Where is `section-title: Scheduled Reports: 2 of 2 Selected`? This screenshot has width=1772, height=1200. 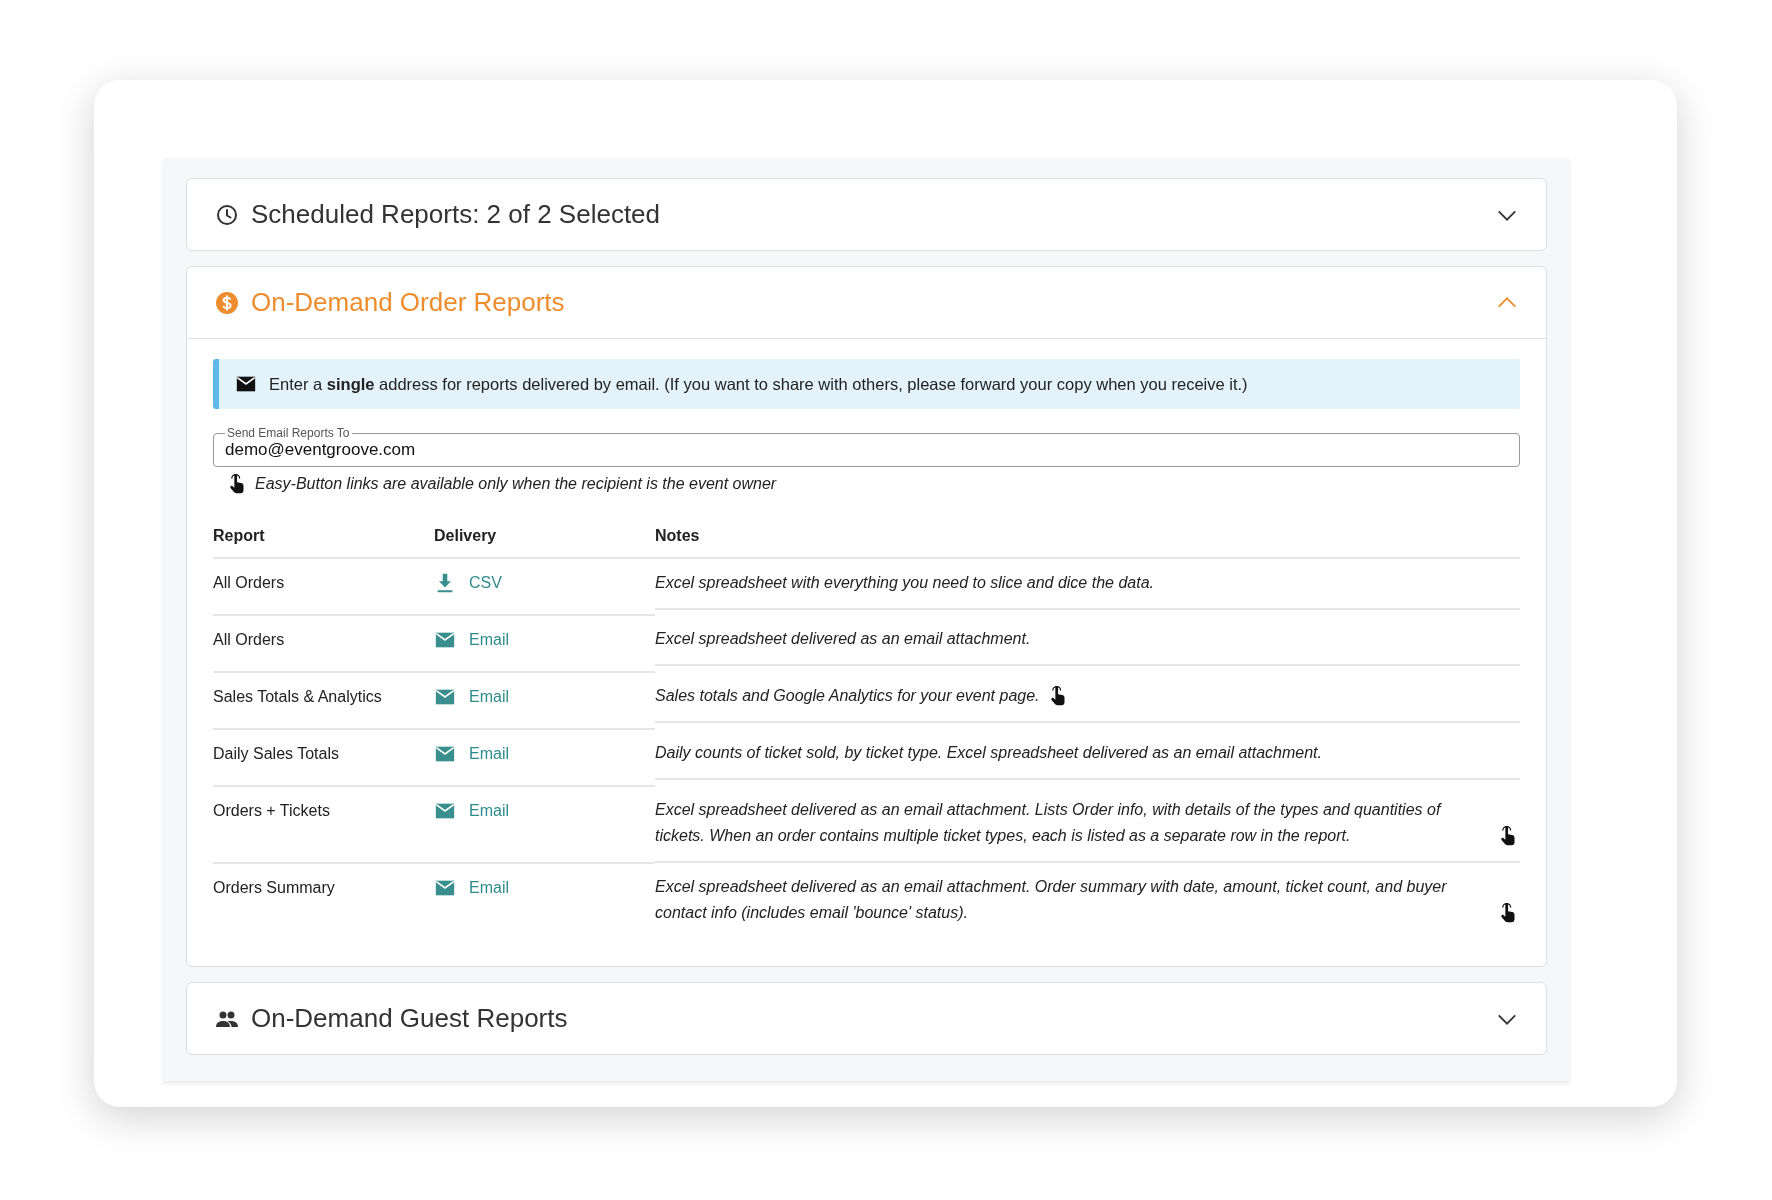
section-title: Scheduled Reports: 2 of 2 Selected is located at coordinates (456, 214).